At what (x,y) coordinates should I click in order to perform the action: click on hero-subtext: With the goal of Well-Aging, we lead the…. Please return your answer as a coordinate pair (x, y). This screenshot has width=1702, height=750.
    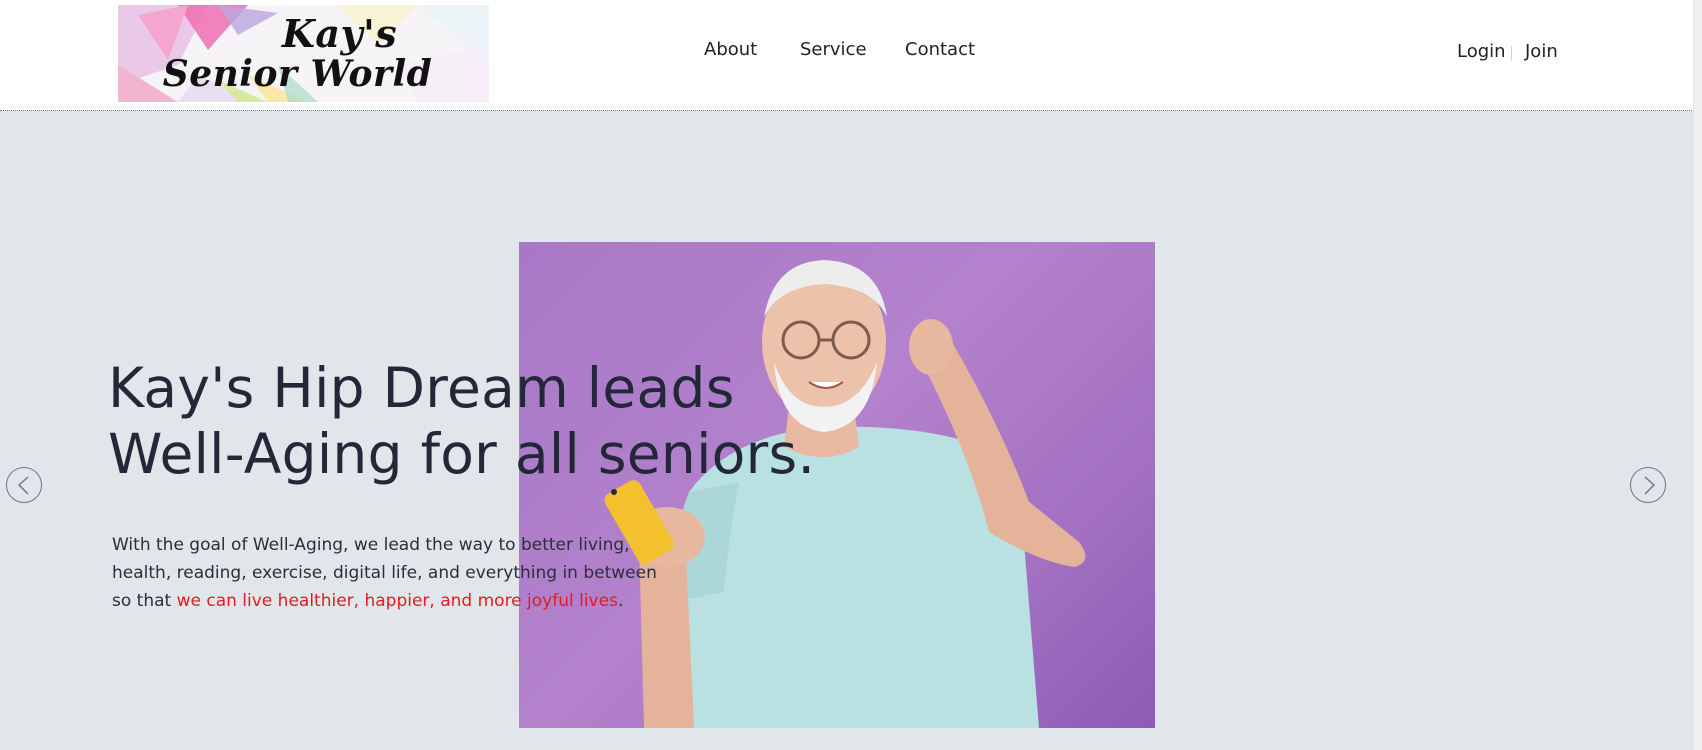
    Looking at the image, I should click on (392, 573).